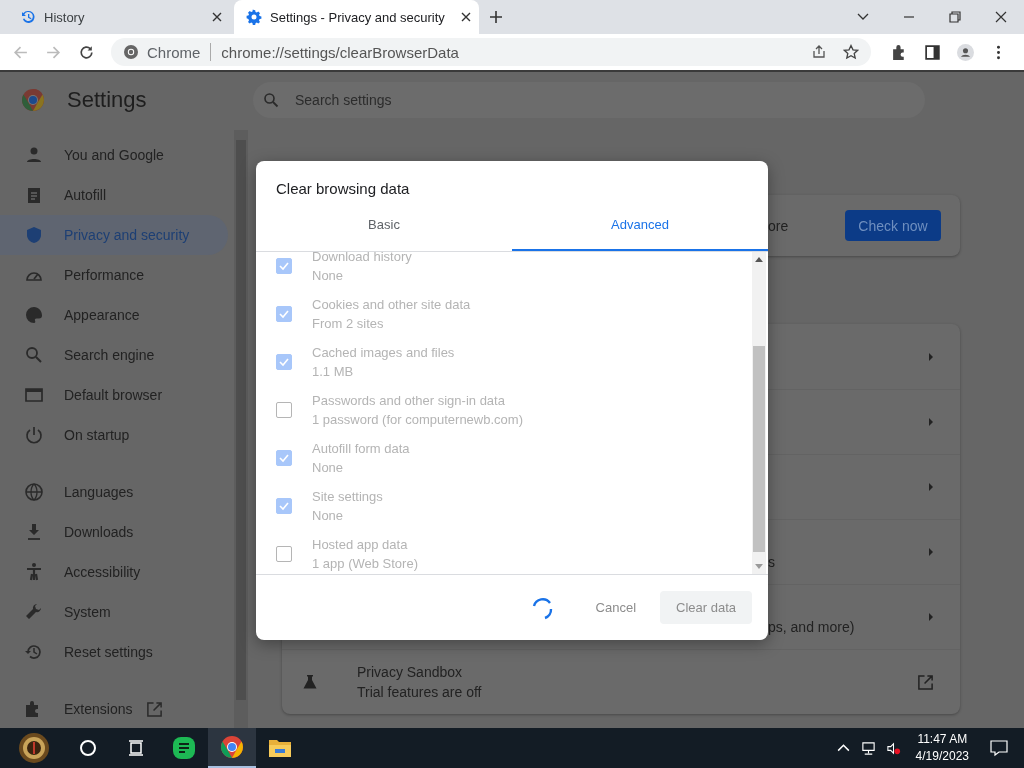 The height and width of the screenshot is (768, 1024). I want to click on share-icon, so click(819, 52).